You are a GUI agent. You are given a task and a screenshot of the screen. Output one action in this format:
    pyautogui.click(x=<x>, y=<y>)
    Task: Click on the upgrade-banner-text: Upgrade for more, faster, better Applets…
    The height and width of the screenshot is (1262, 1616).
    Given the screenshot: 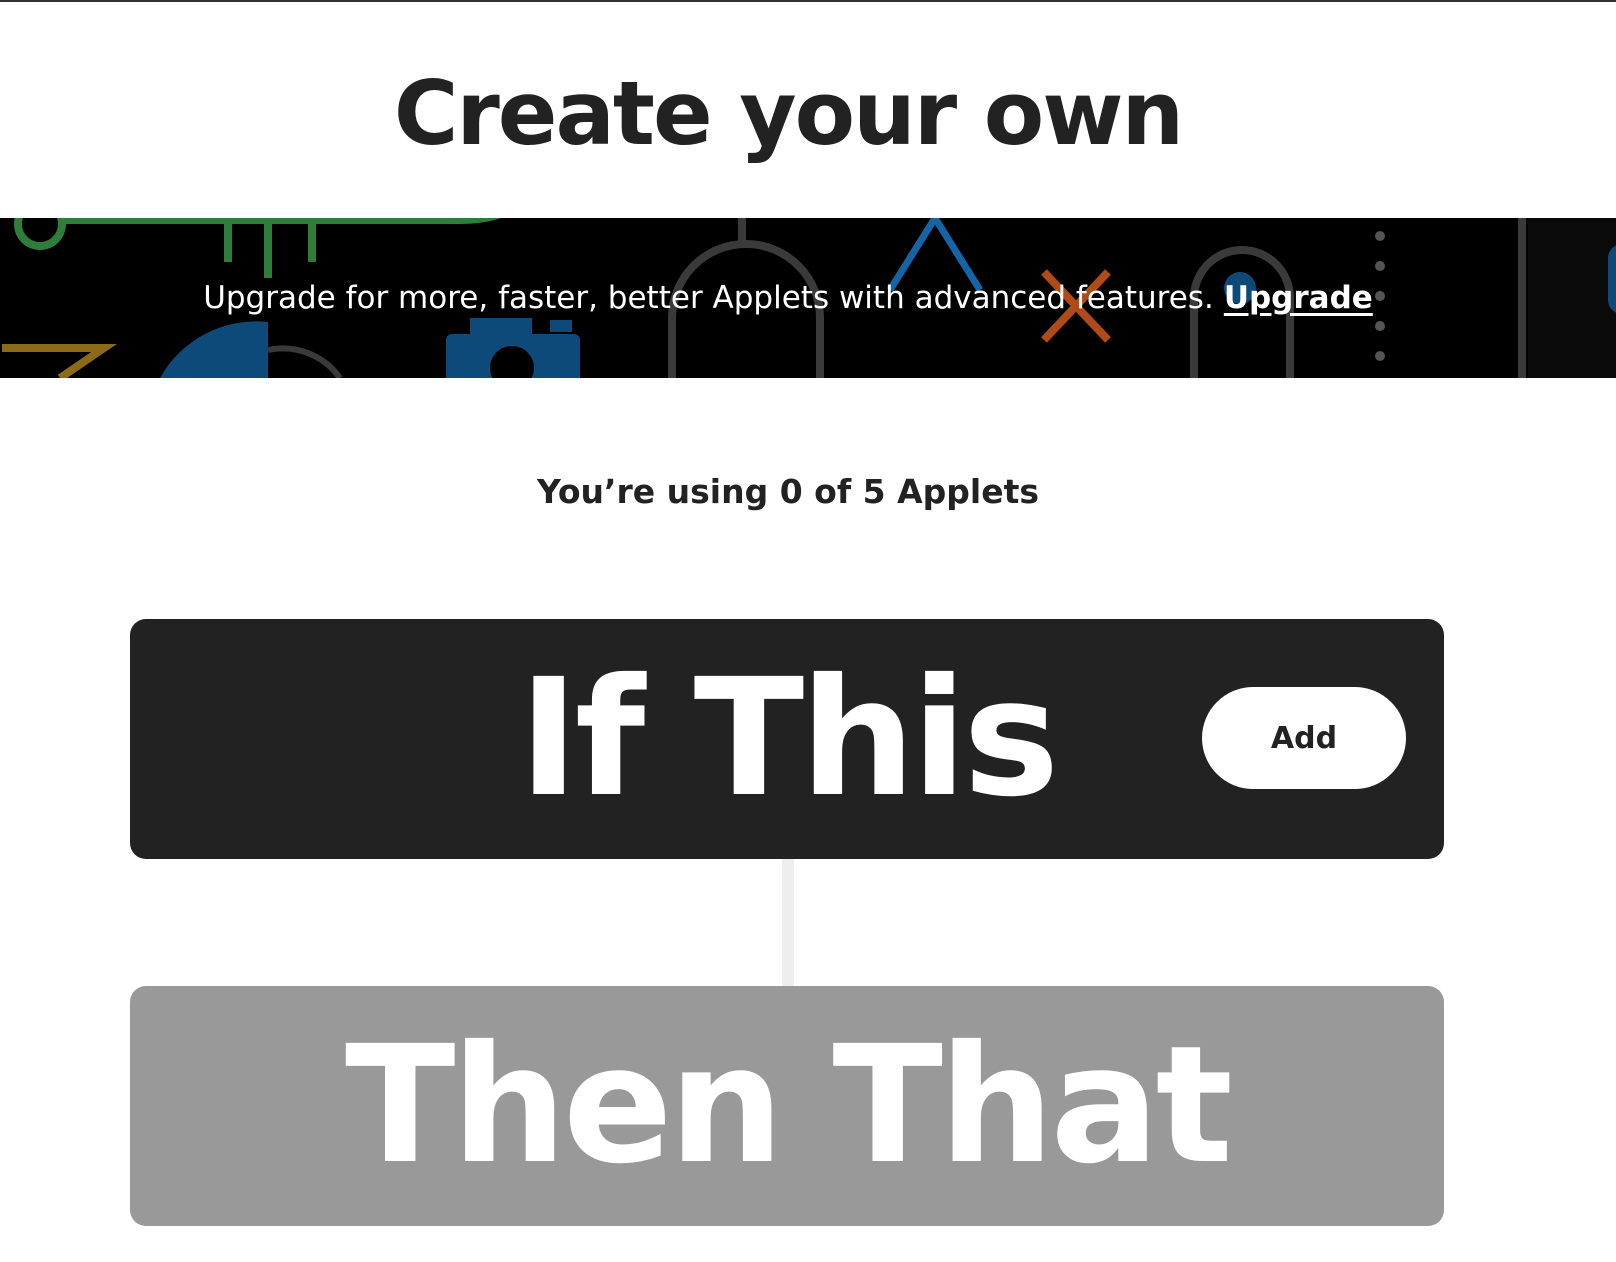 What is the action you would take?
    pyautogui.click(x=788, y=298)
    